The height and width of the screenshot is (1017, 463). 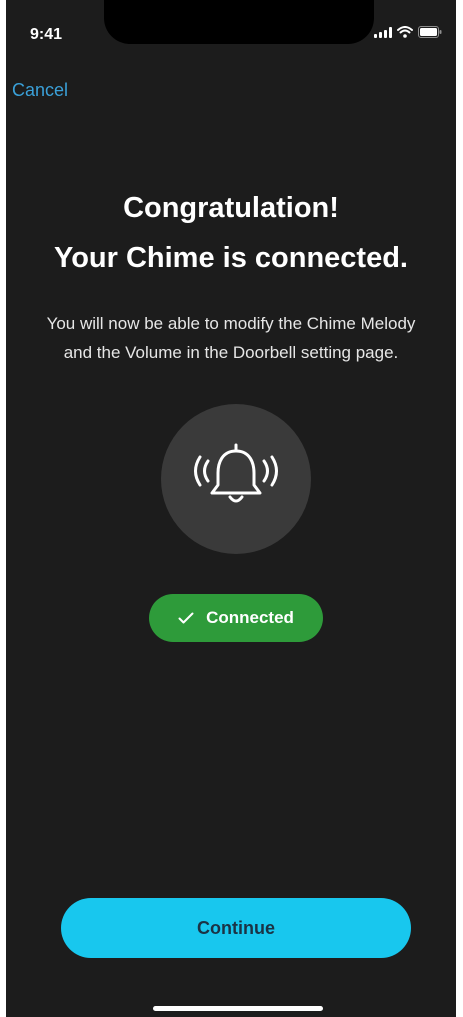 What do you see at coordinates (46, 34) in the screenshot?
I see `status-time: 9:41` at bounding box center [46, 34].